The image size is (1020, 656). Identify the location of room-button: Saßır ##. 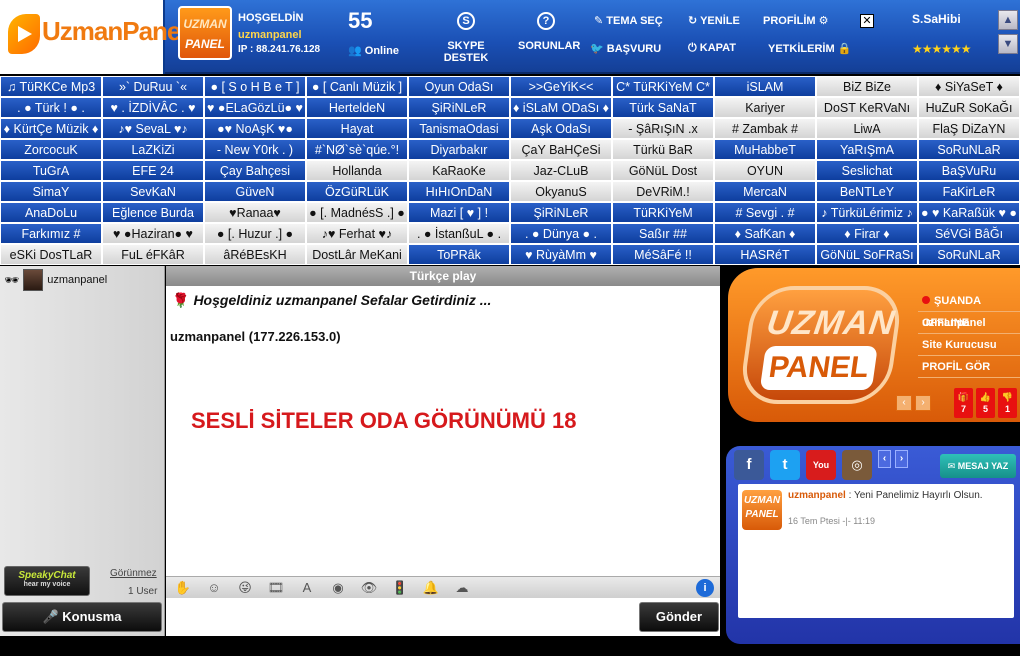
(663, 233).